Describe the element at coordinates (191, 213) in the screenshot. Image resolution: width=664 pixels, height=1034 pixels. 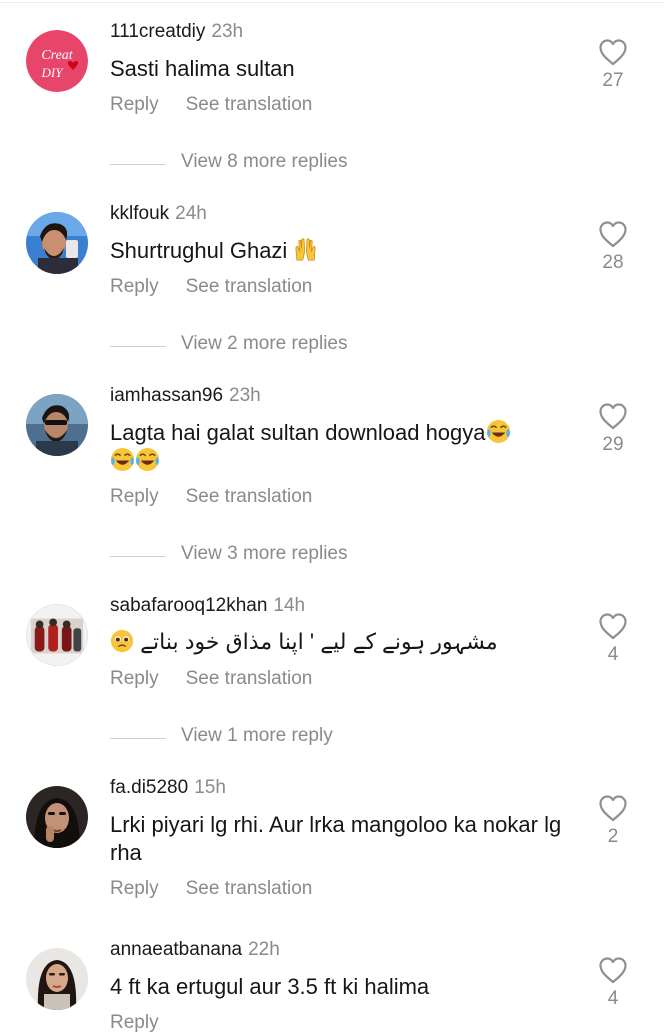
I see `timestamp: 24h` at that location.